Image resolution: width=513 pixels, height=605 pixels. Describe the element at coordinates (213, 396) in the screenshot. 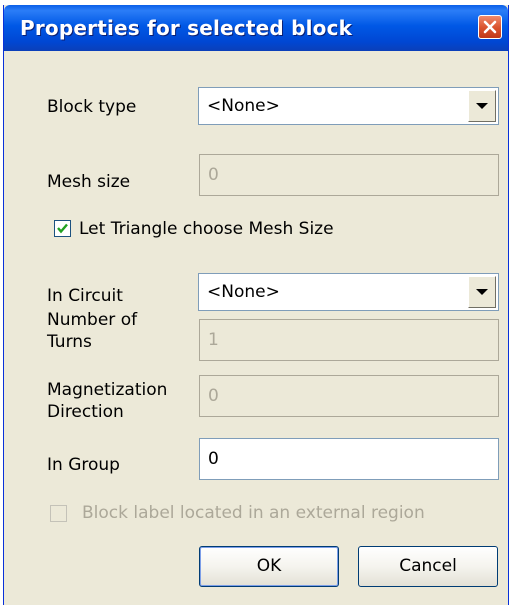

I see `magnetization-direction-value: 0` at that location.